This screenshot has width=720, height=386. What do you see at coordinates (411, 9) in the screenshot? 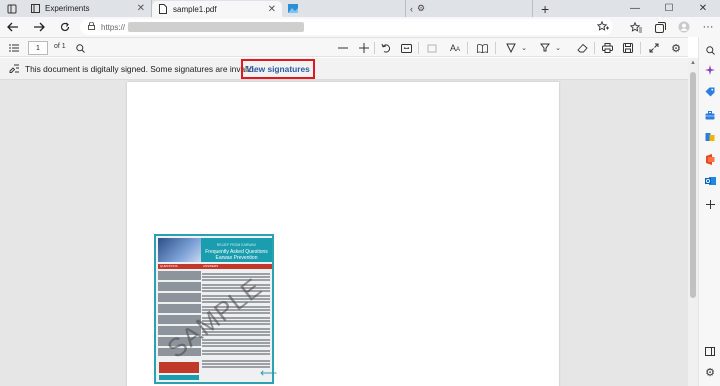
I see `chevron-left-icon: ‹` at bounding box center [411, 9].